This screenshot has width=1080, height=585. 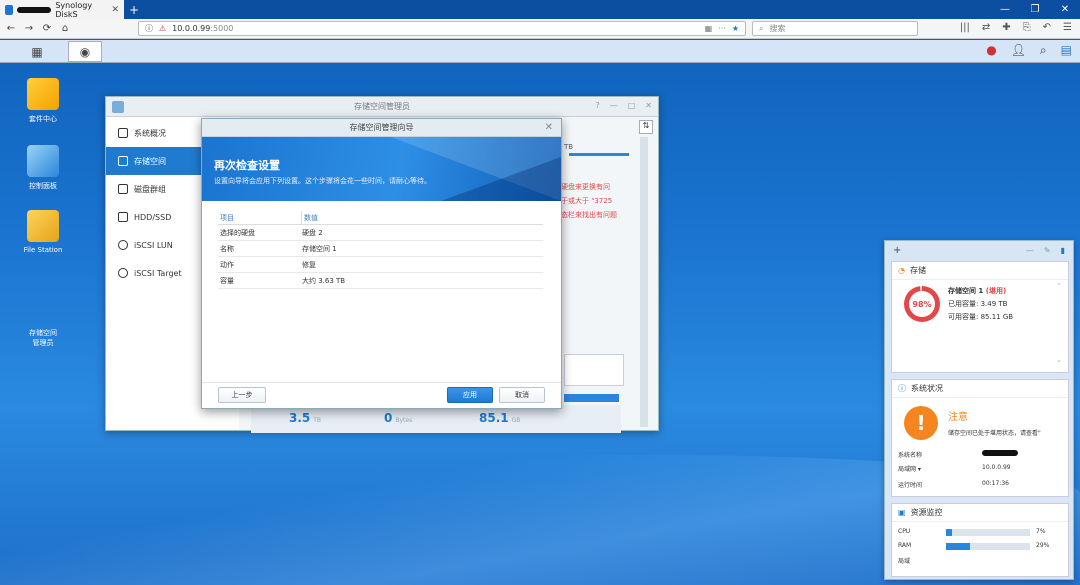 What do you see at coordinates (11, 28) in the screenshot?
I see `back-arrow-icon: ←` at bounding box center [11, 28].